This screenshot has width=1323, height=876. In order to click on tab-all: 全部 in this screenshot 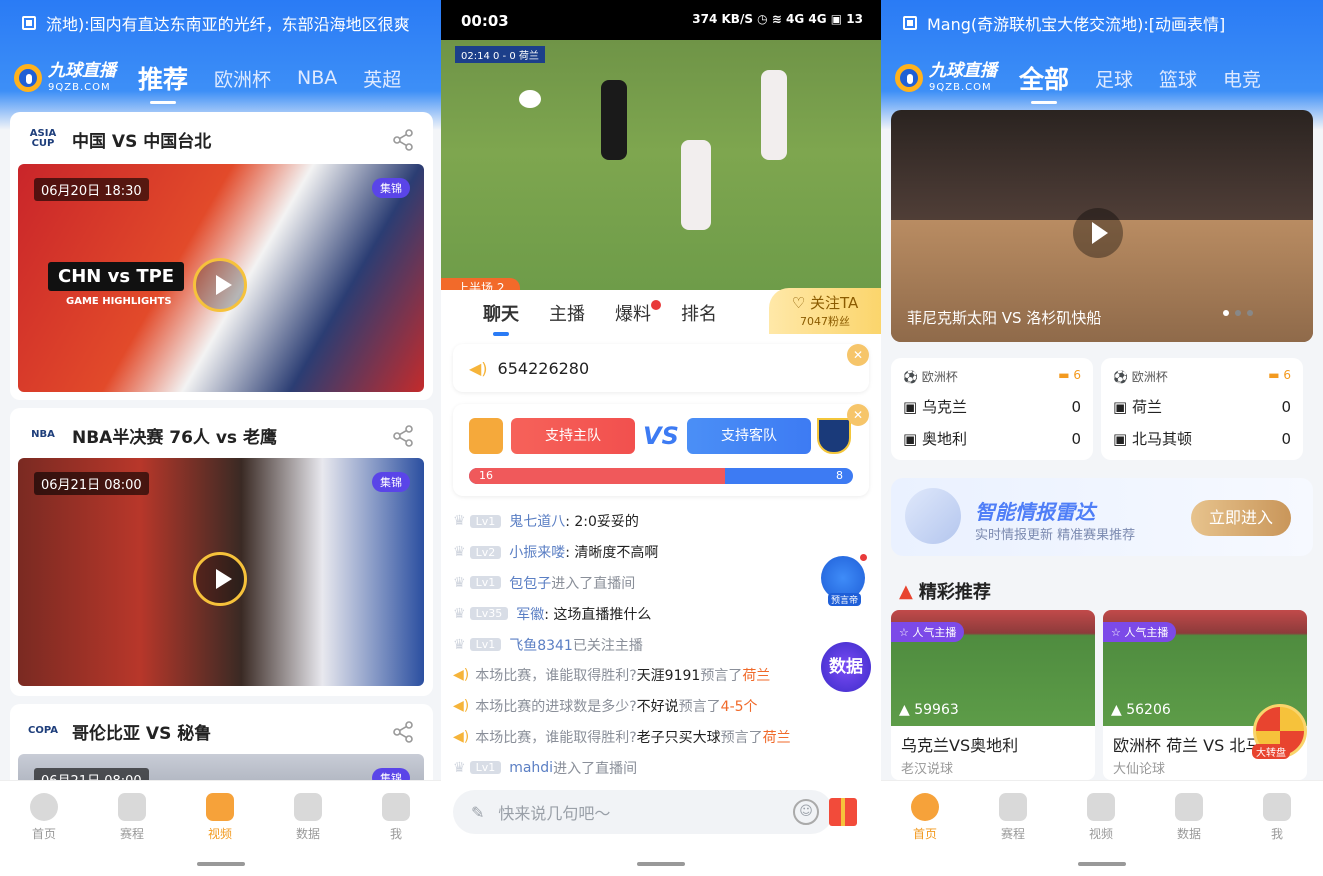, I will do `click(1044, 82)`.